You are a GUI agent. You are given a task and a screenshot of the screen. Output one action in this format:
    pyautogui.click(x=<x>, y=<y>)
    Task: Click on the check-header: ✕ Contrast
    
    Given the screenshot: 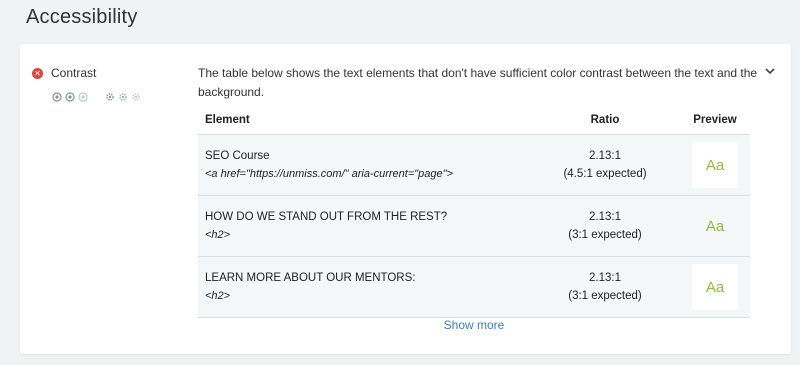 What is the action you would take?
    pyautogui.click(x=64, y=73)
    